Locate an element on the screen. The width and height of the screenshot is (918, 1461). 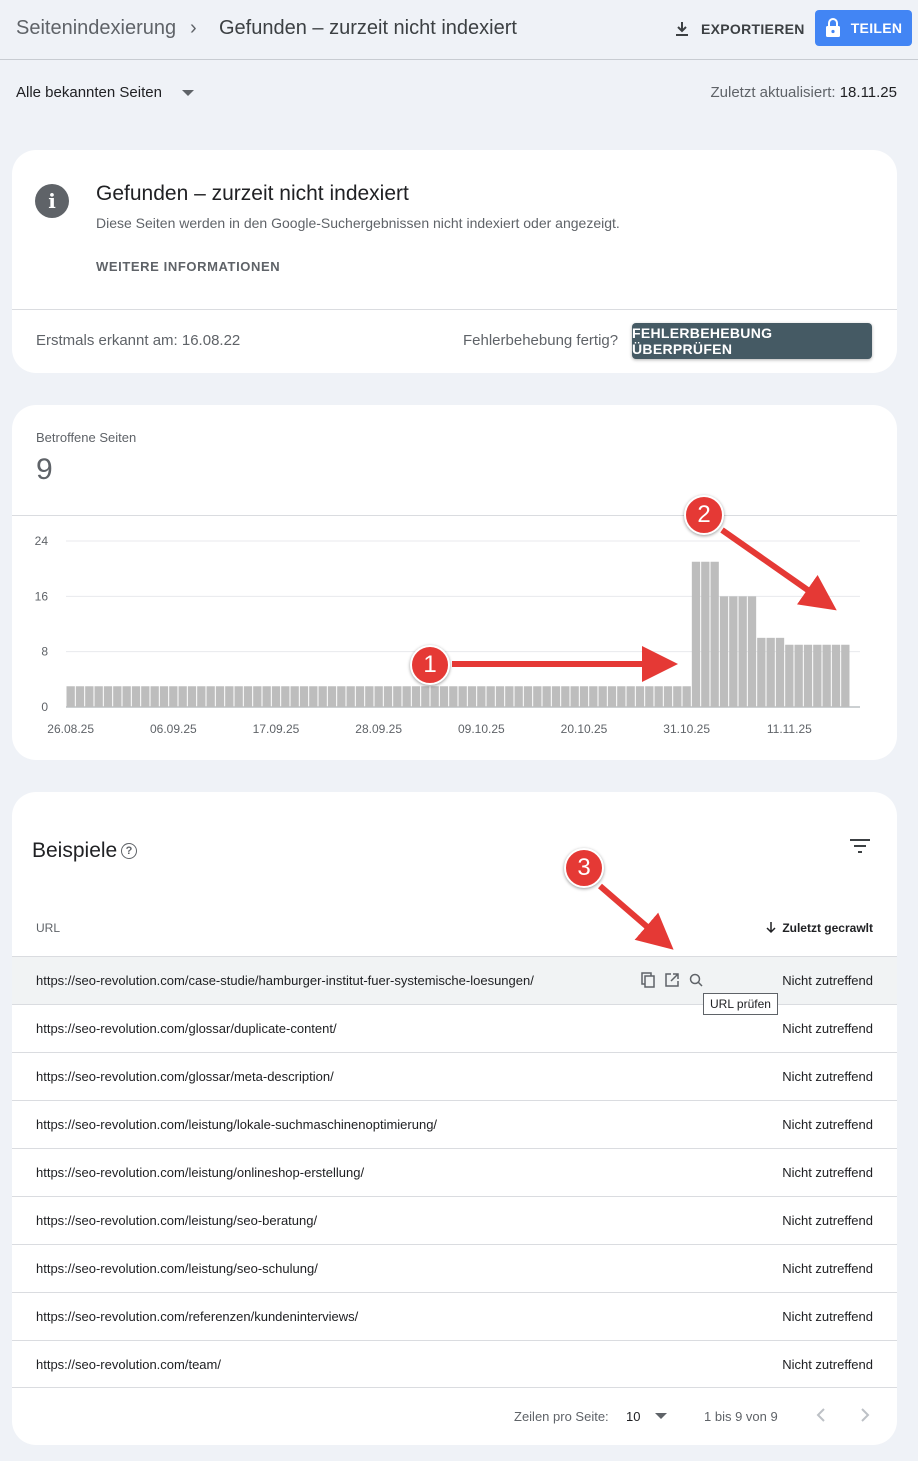
first-seen-date: Erstmals erkannt am: 16.08.22 is located at coordinates (138, 340).